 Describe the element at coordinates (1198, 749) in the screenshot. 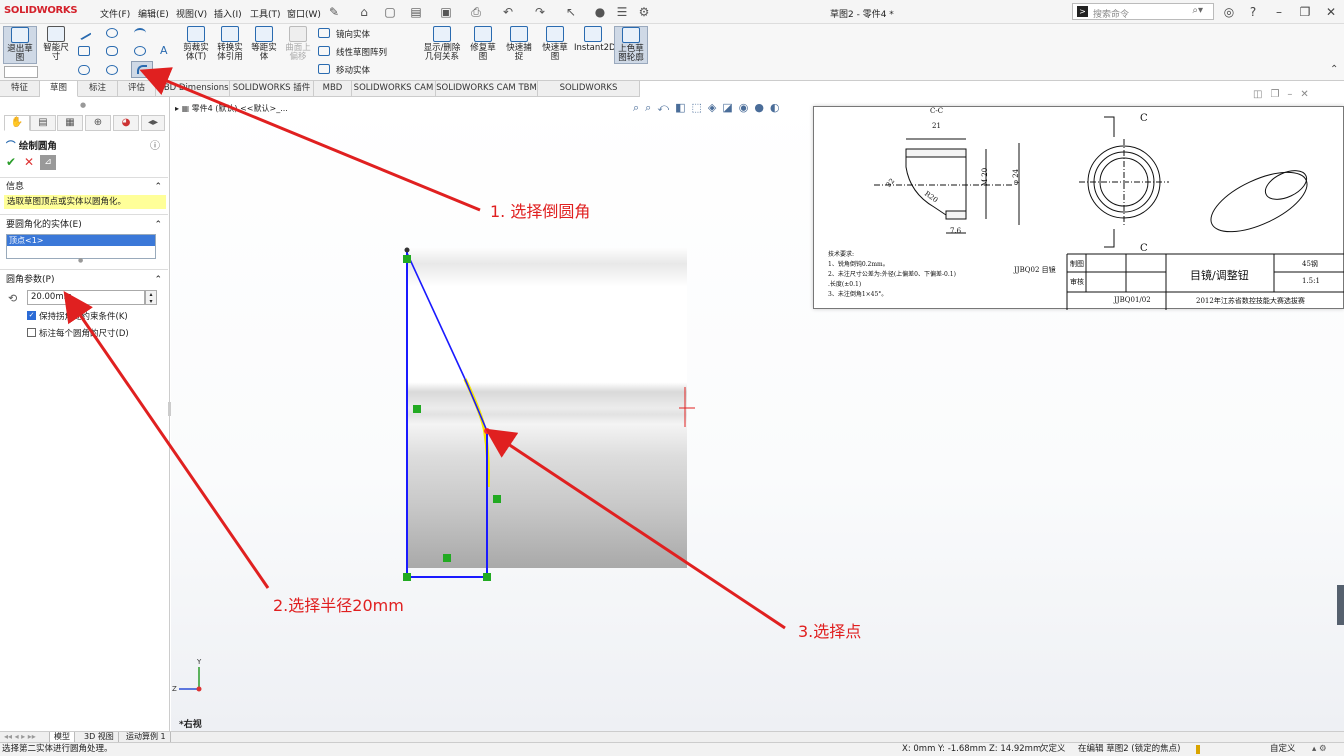

I see `rebuild-indicator-icon` at that location.